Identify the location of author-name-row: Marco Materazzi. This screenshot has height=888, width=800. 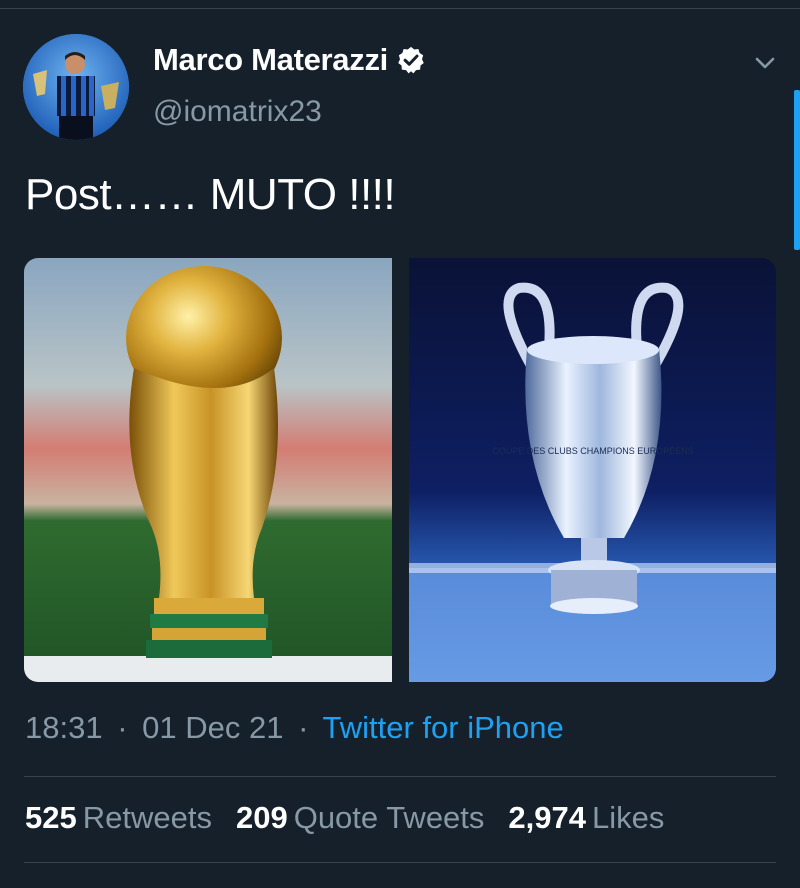
(289, 60).